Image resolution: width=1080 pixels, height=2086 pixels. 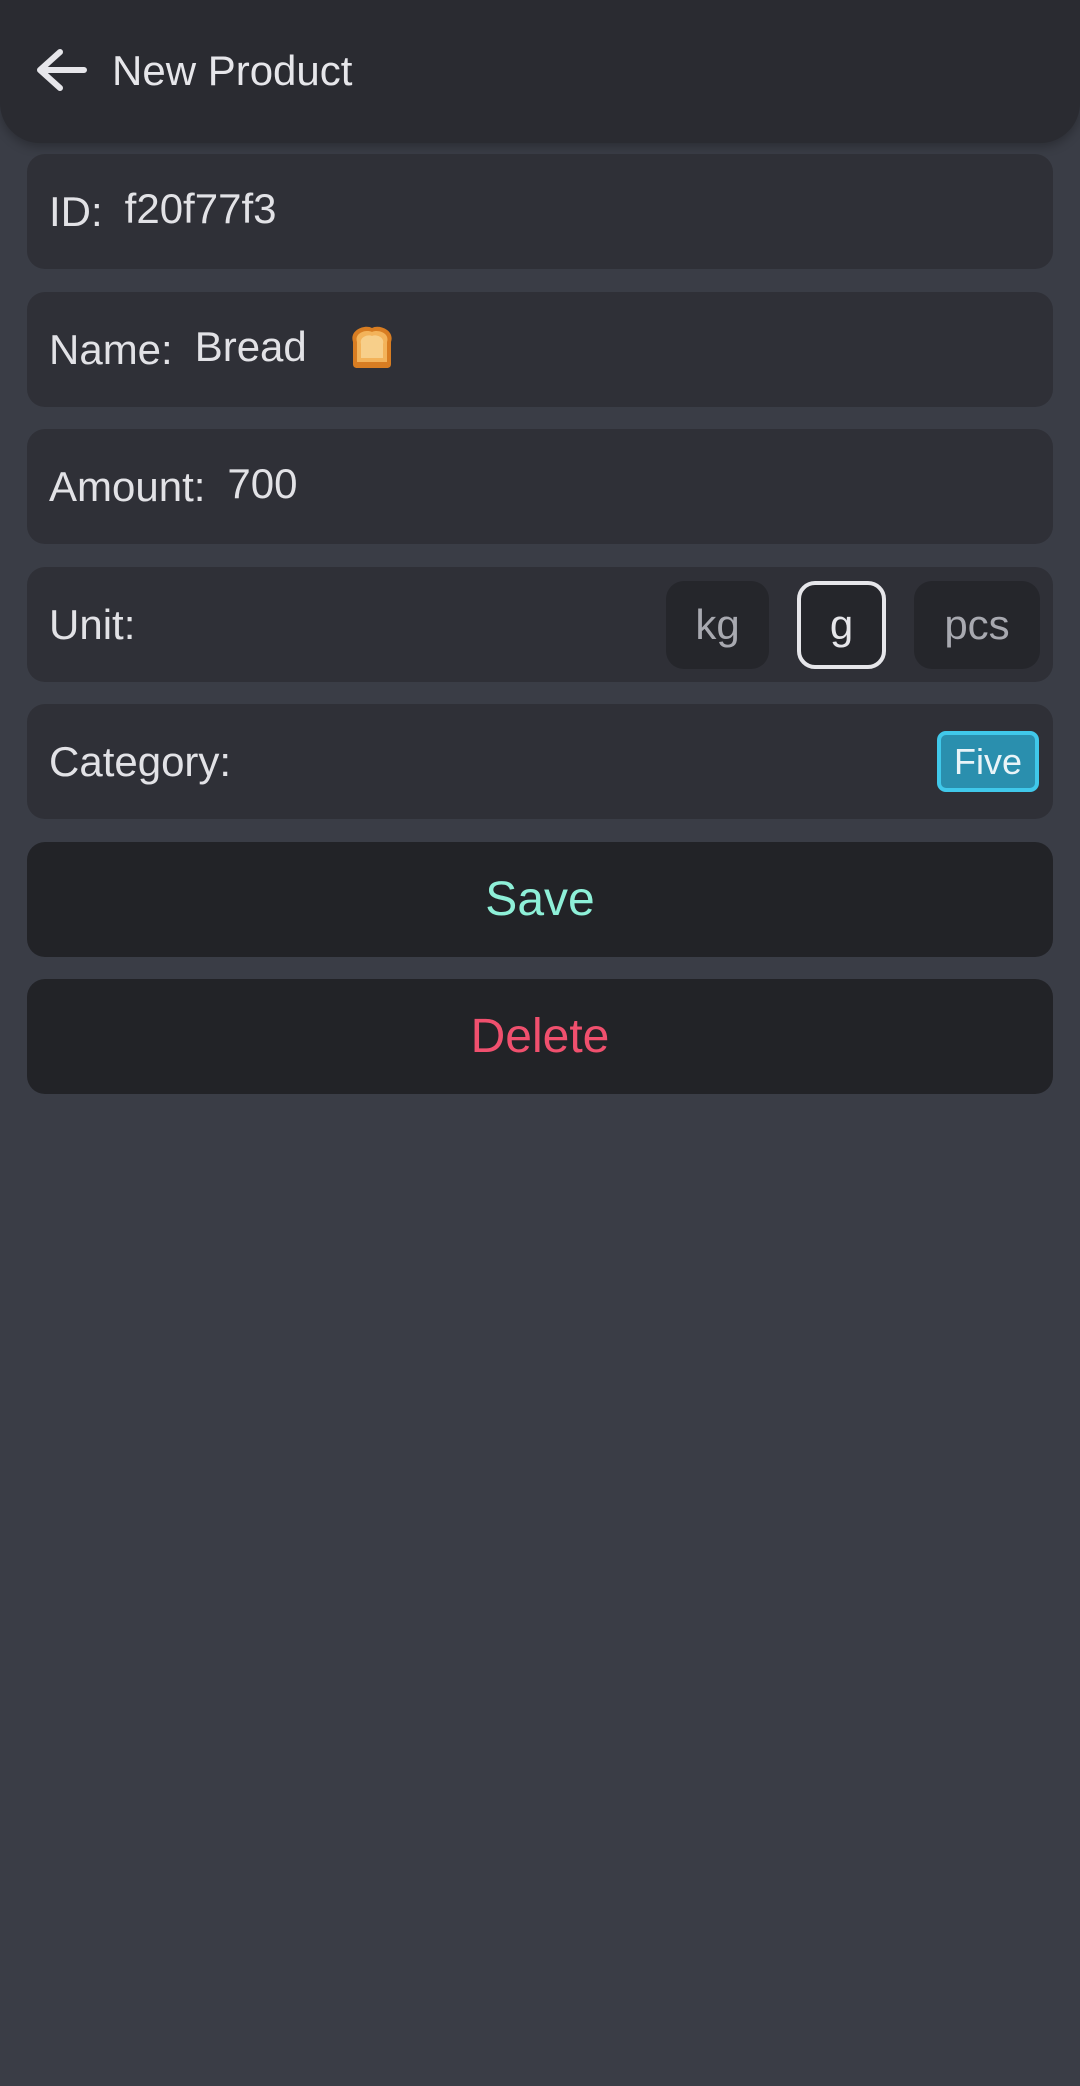 I want to click on unit-option-pcs: pcs, so click(x=977, y=625).